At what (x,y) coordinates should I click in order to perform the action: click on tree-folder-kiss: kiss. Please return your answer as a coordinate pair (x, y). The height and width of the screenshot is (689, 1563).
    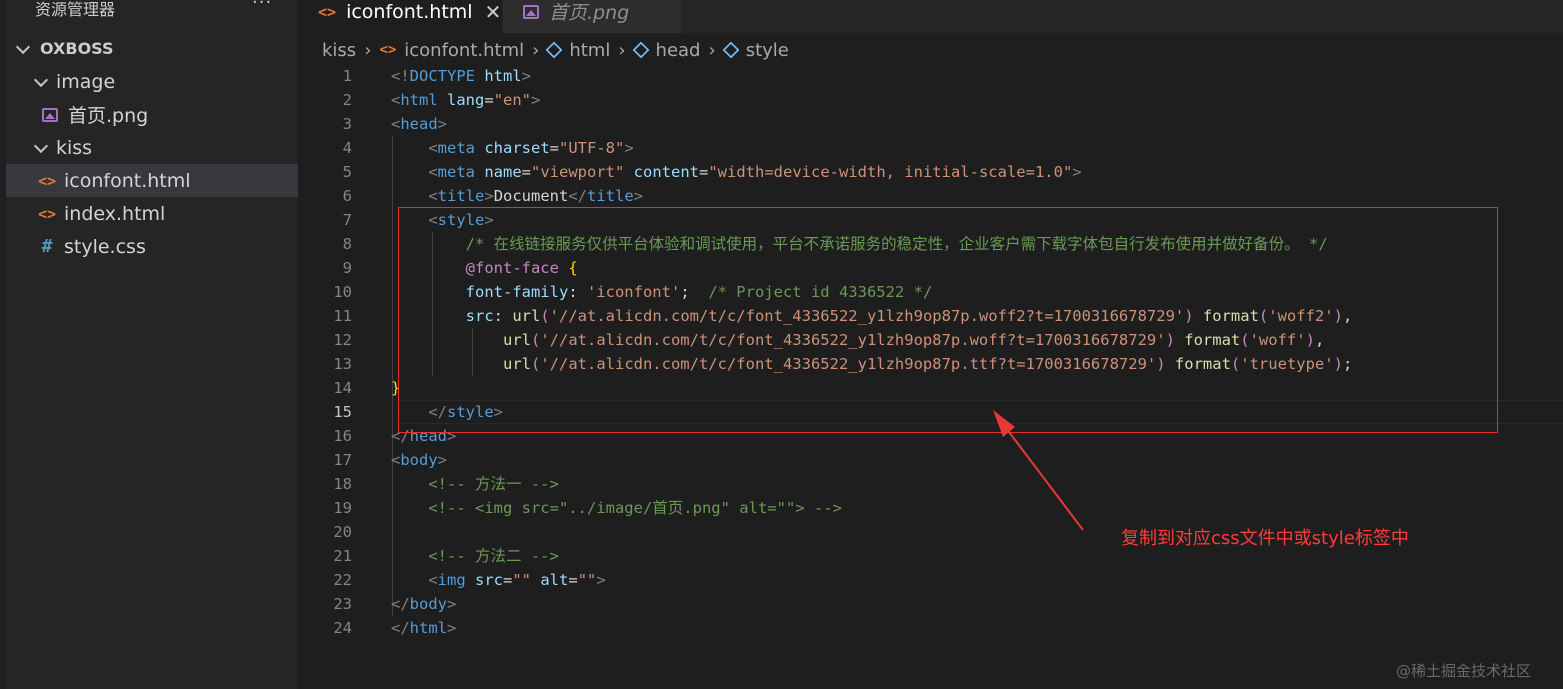
    Looking at the image, I should click on (152, 147).